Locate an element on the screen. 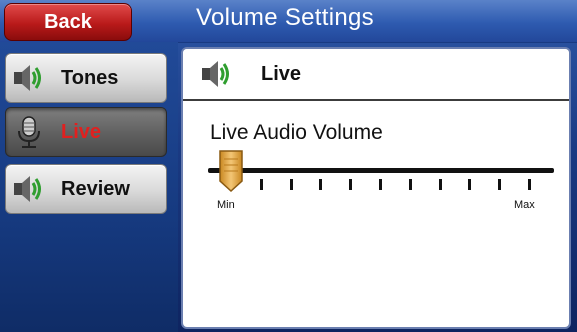 The image size is (577, 332). page-title: Volume Settings is located at coordinates (285, 17).